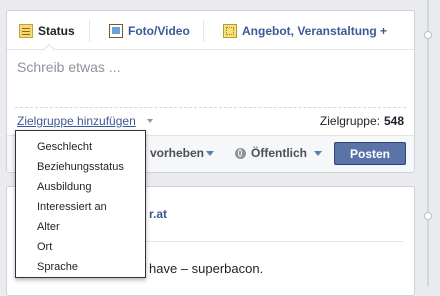 The image size is (440, 296). What do you see at coordinates (80, 247) in the screenshot?
I see `audience-option-location: Ort` at bounding box center [80, 247].